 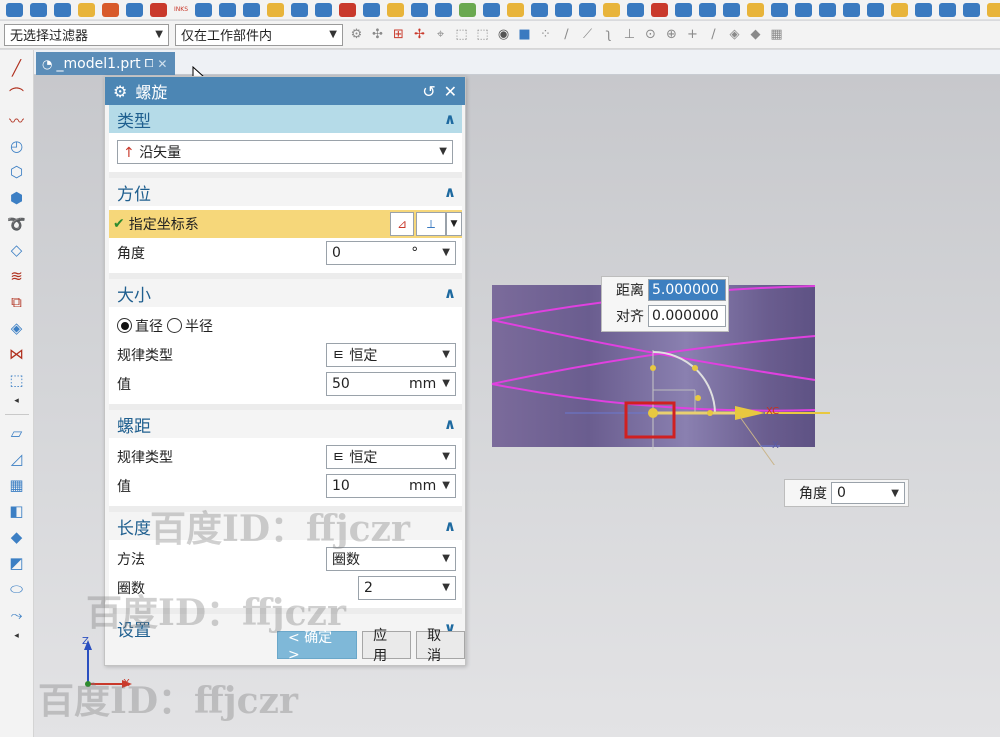 What do you see at coordinates (17, 485) in the screenshot?
I see `mesh-surface-icon: ▦` at bounding box center [17, 485].